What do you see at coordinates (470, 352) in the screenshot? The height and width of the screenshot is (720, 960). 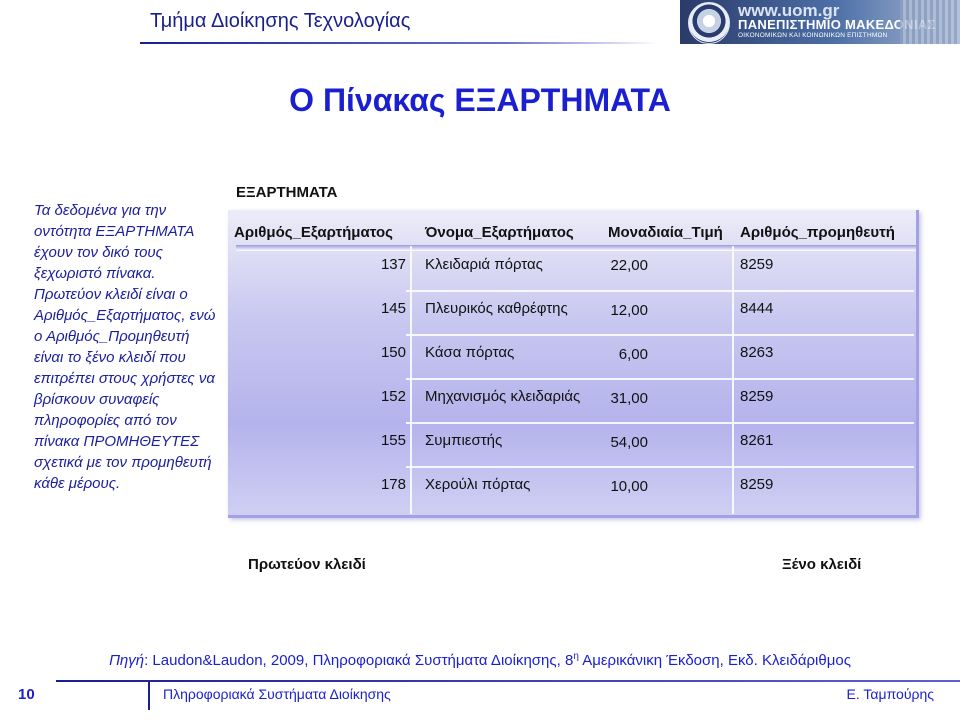 I see `part-name-cell: Κάσα πόρτας` at bounding box center [470, 352].